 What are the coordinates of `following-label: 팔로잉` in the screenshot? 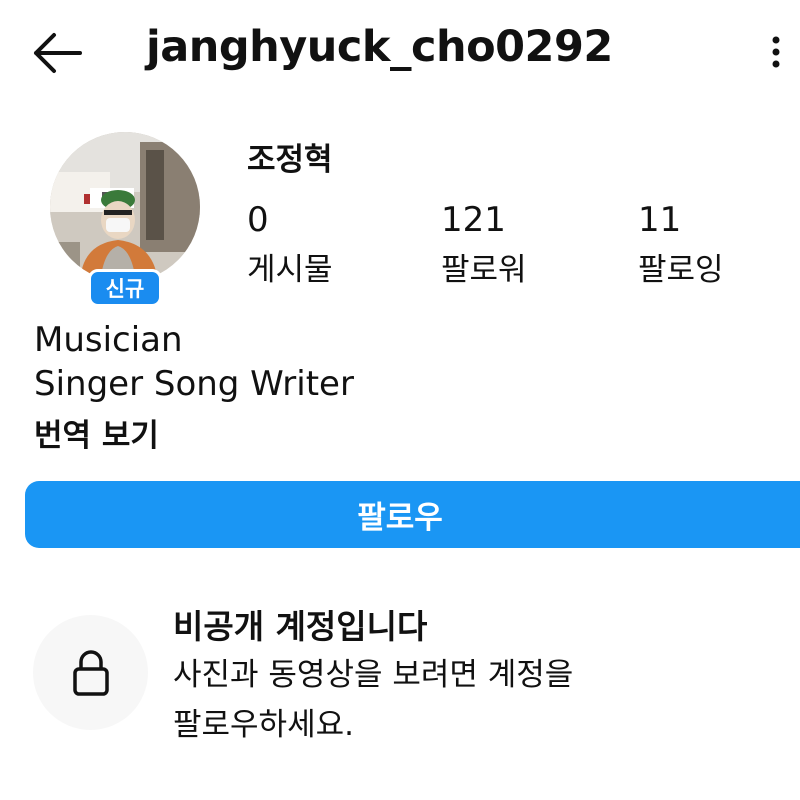 It's located at (681, 270).